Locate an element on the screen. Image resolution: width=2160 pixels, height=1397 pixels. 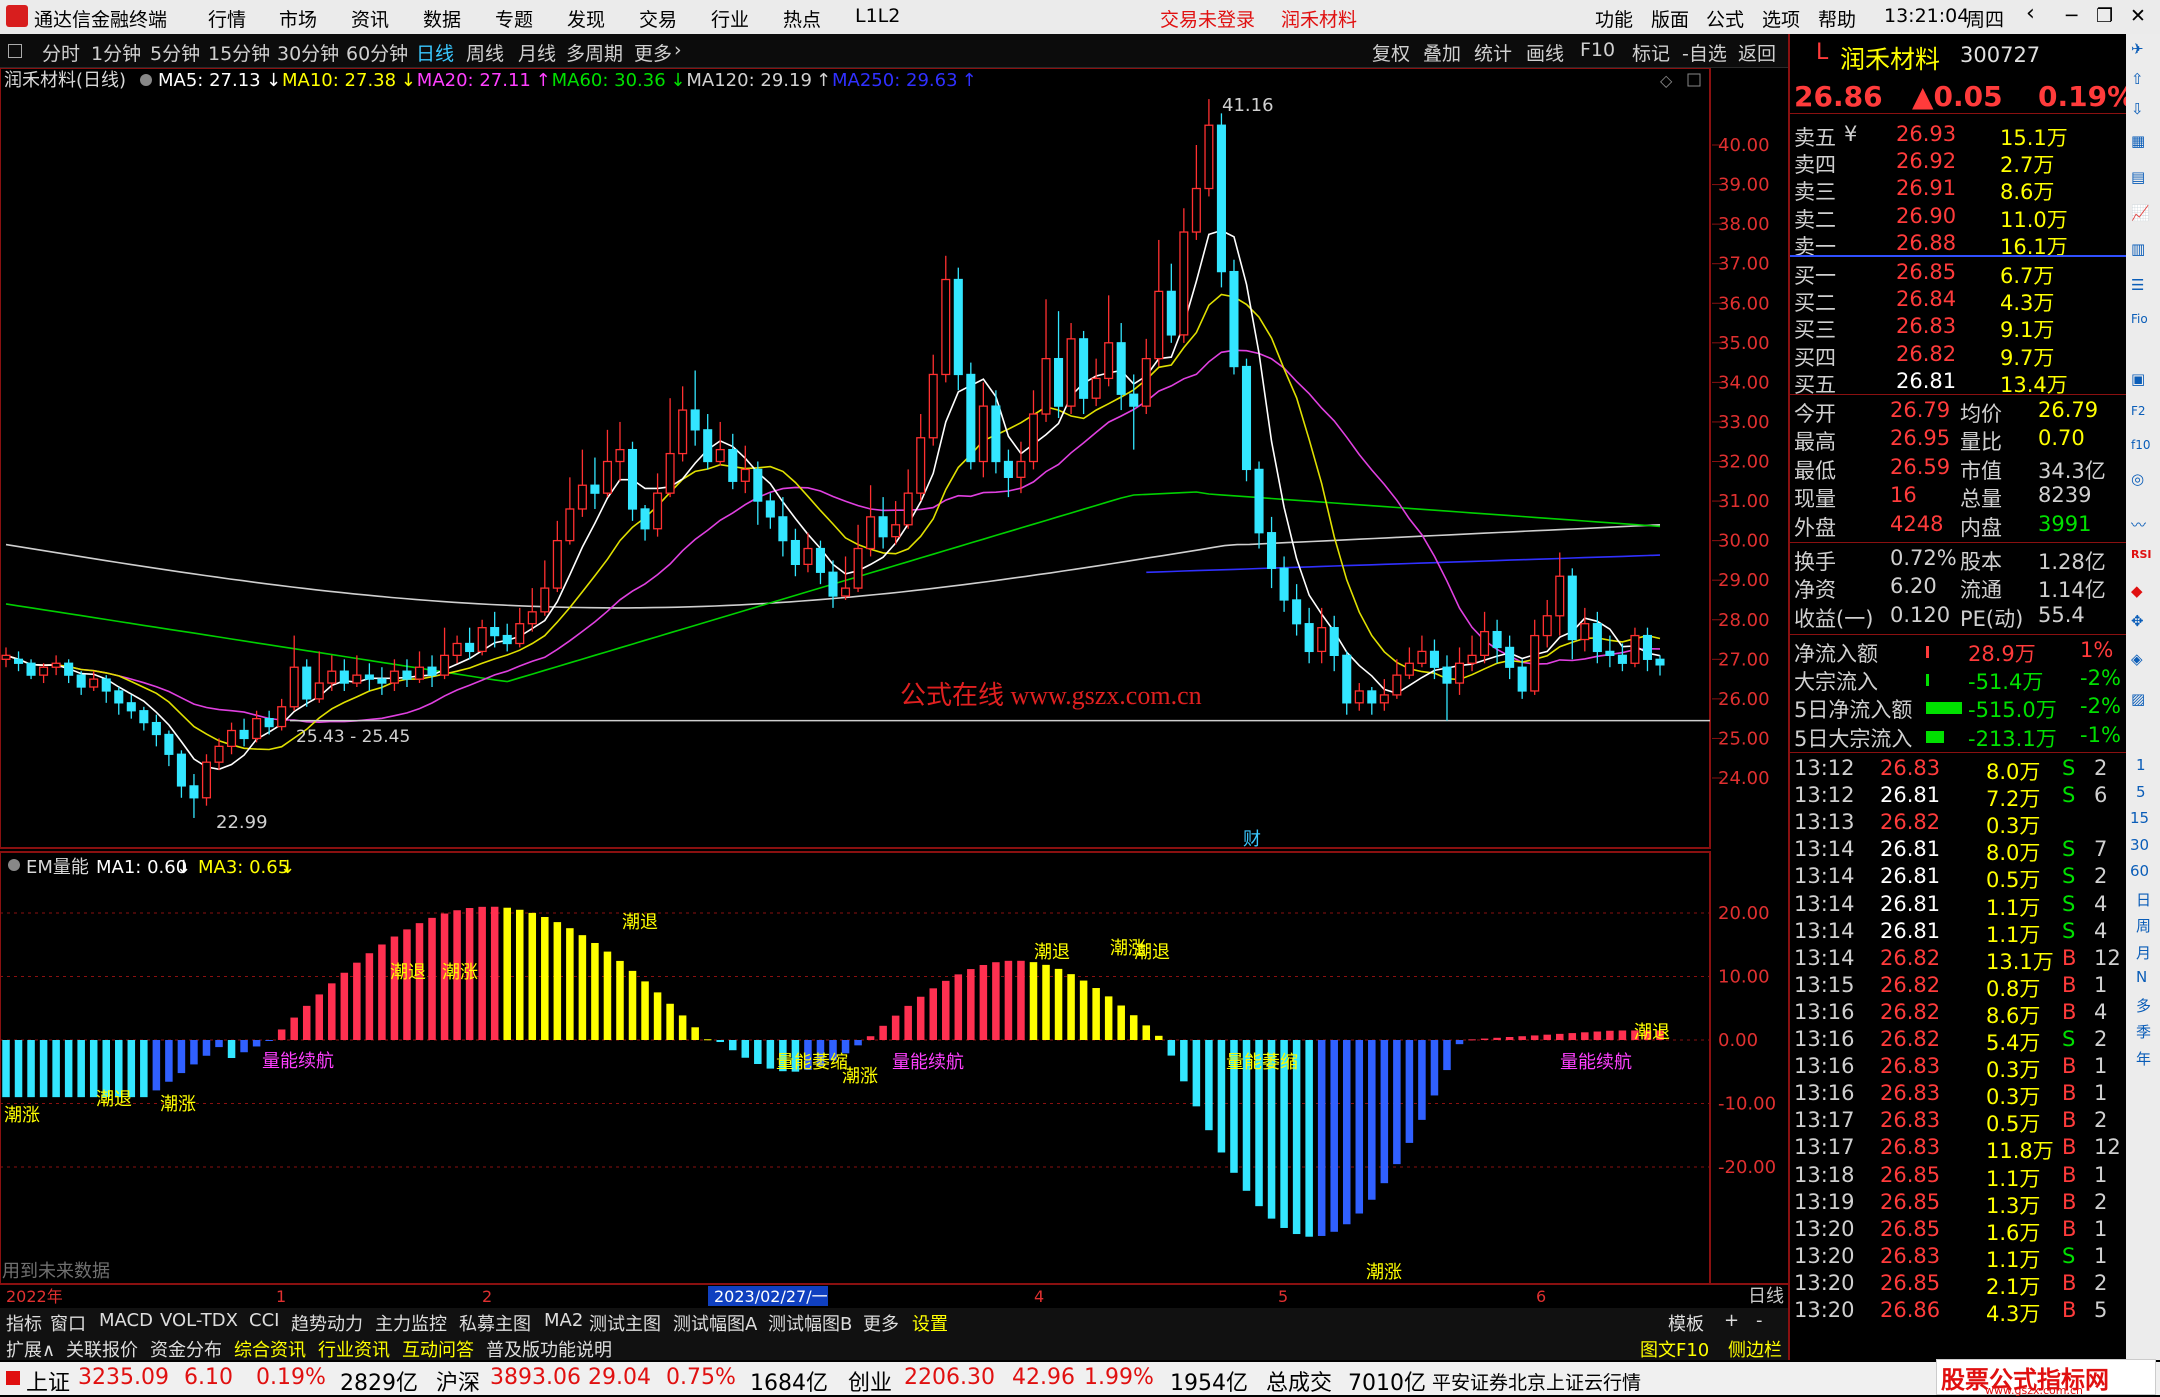
wave-icon: 〰 is located at coordinates (2138, 524).